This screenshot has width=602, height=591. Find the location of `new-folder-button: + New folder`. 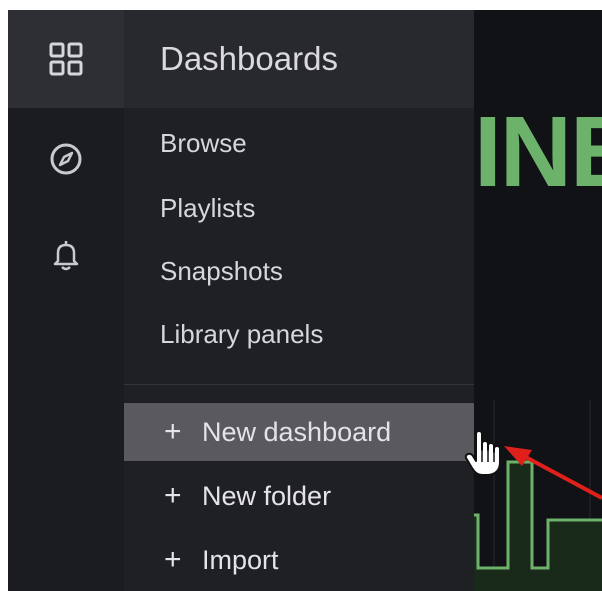

new-folder-button: + New folder is located at coordinates (299, 496).